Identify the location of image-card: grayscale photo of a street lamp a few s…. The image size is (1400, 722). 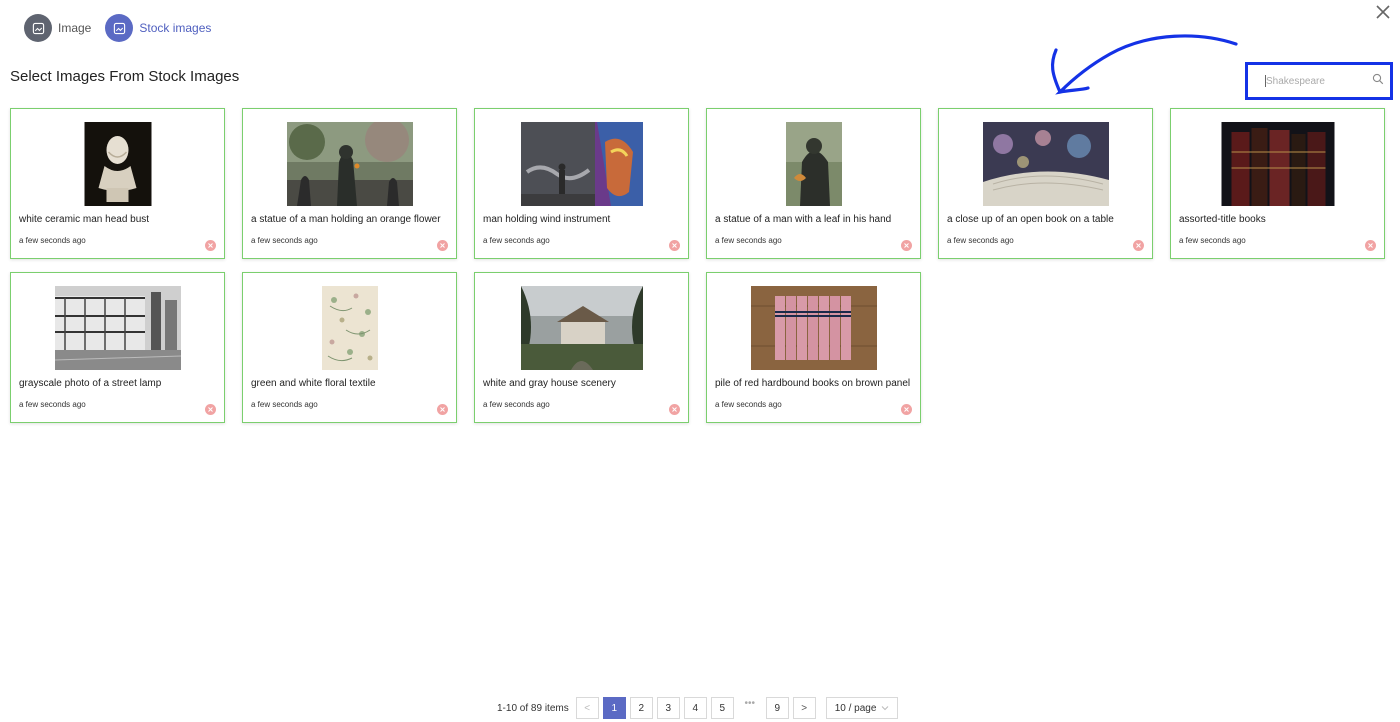
(117, 347).